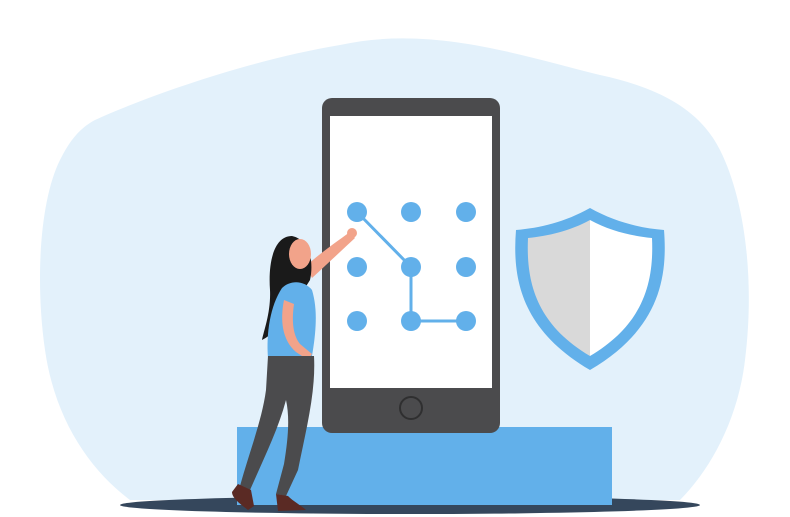 The width and height of the screenshot is (790, 517). What do you see at coordinates (300, 254) in the screenshot?
I see `woman-head` at bounding box center [300, 254].